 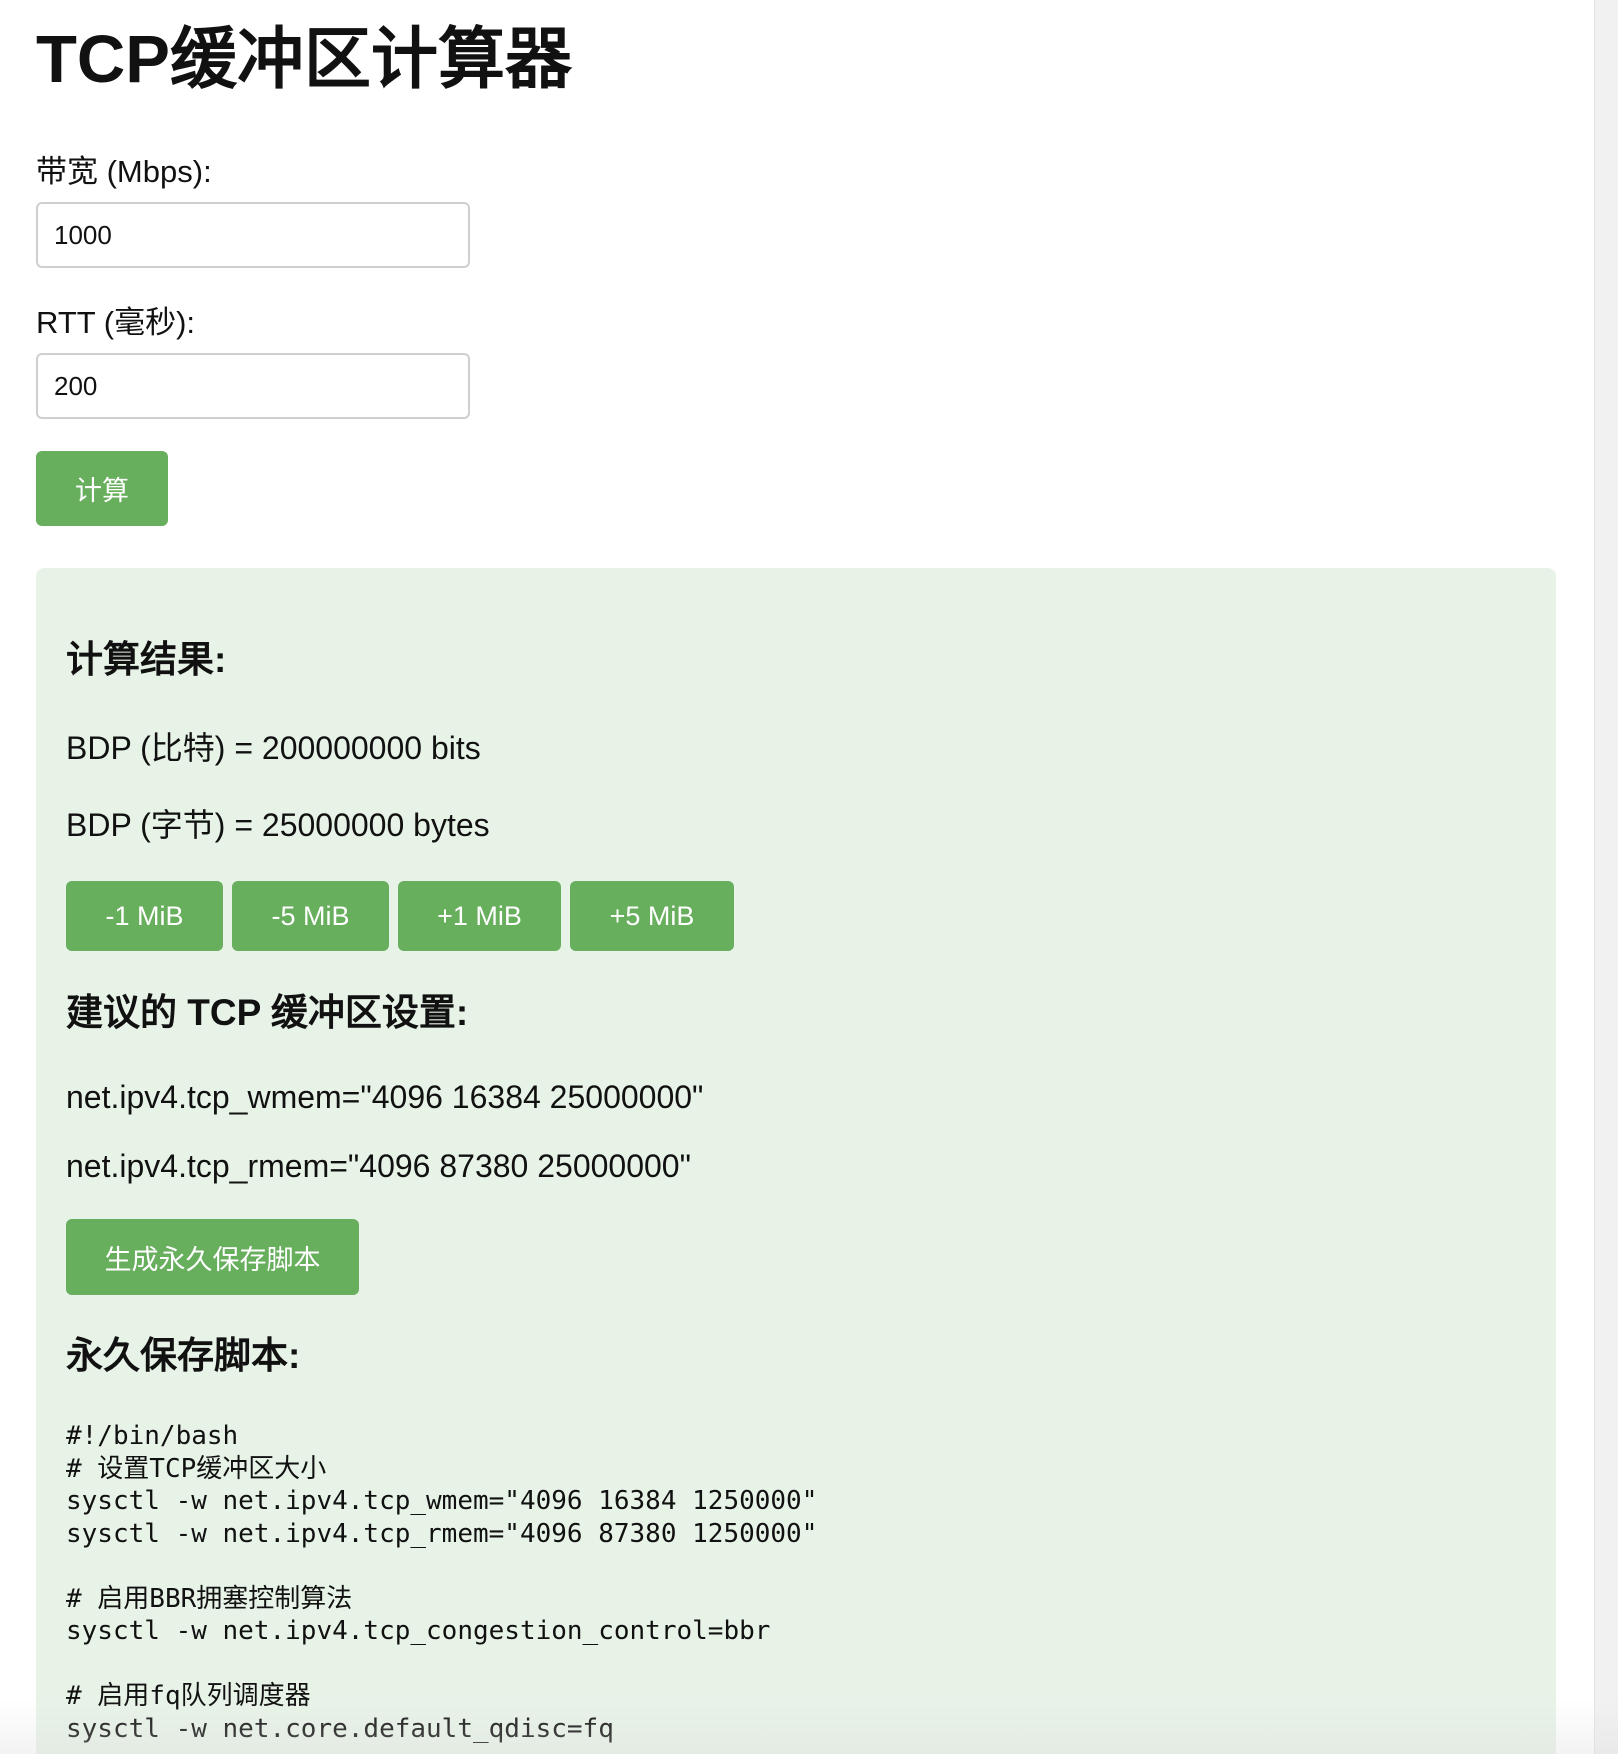 What do you see at coordinates (124, 171) in the screenshot?
I see `bandwidth-label: 带宽 (Mbps):` at bounding box center [124, 171].